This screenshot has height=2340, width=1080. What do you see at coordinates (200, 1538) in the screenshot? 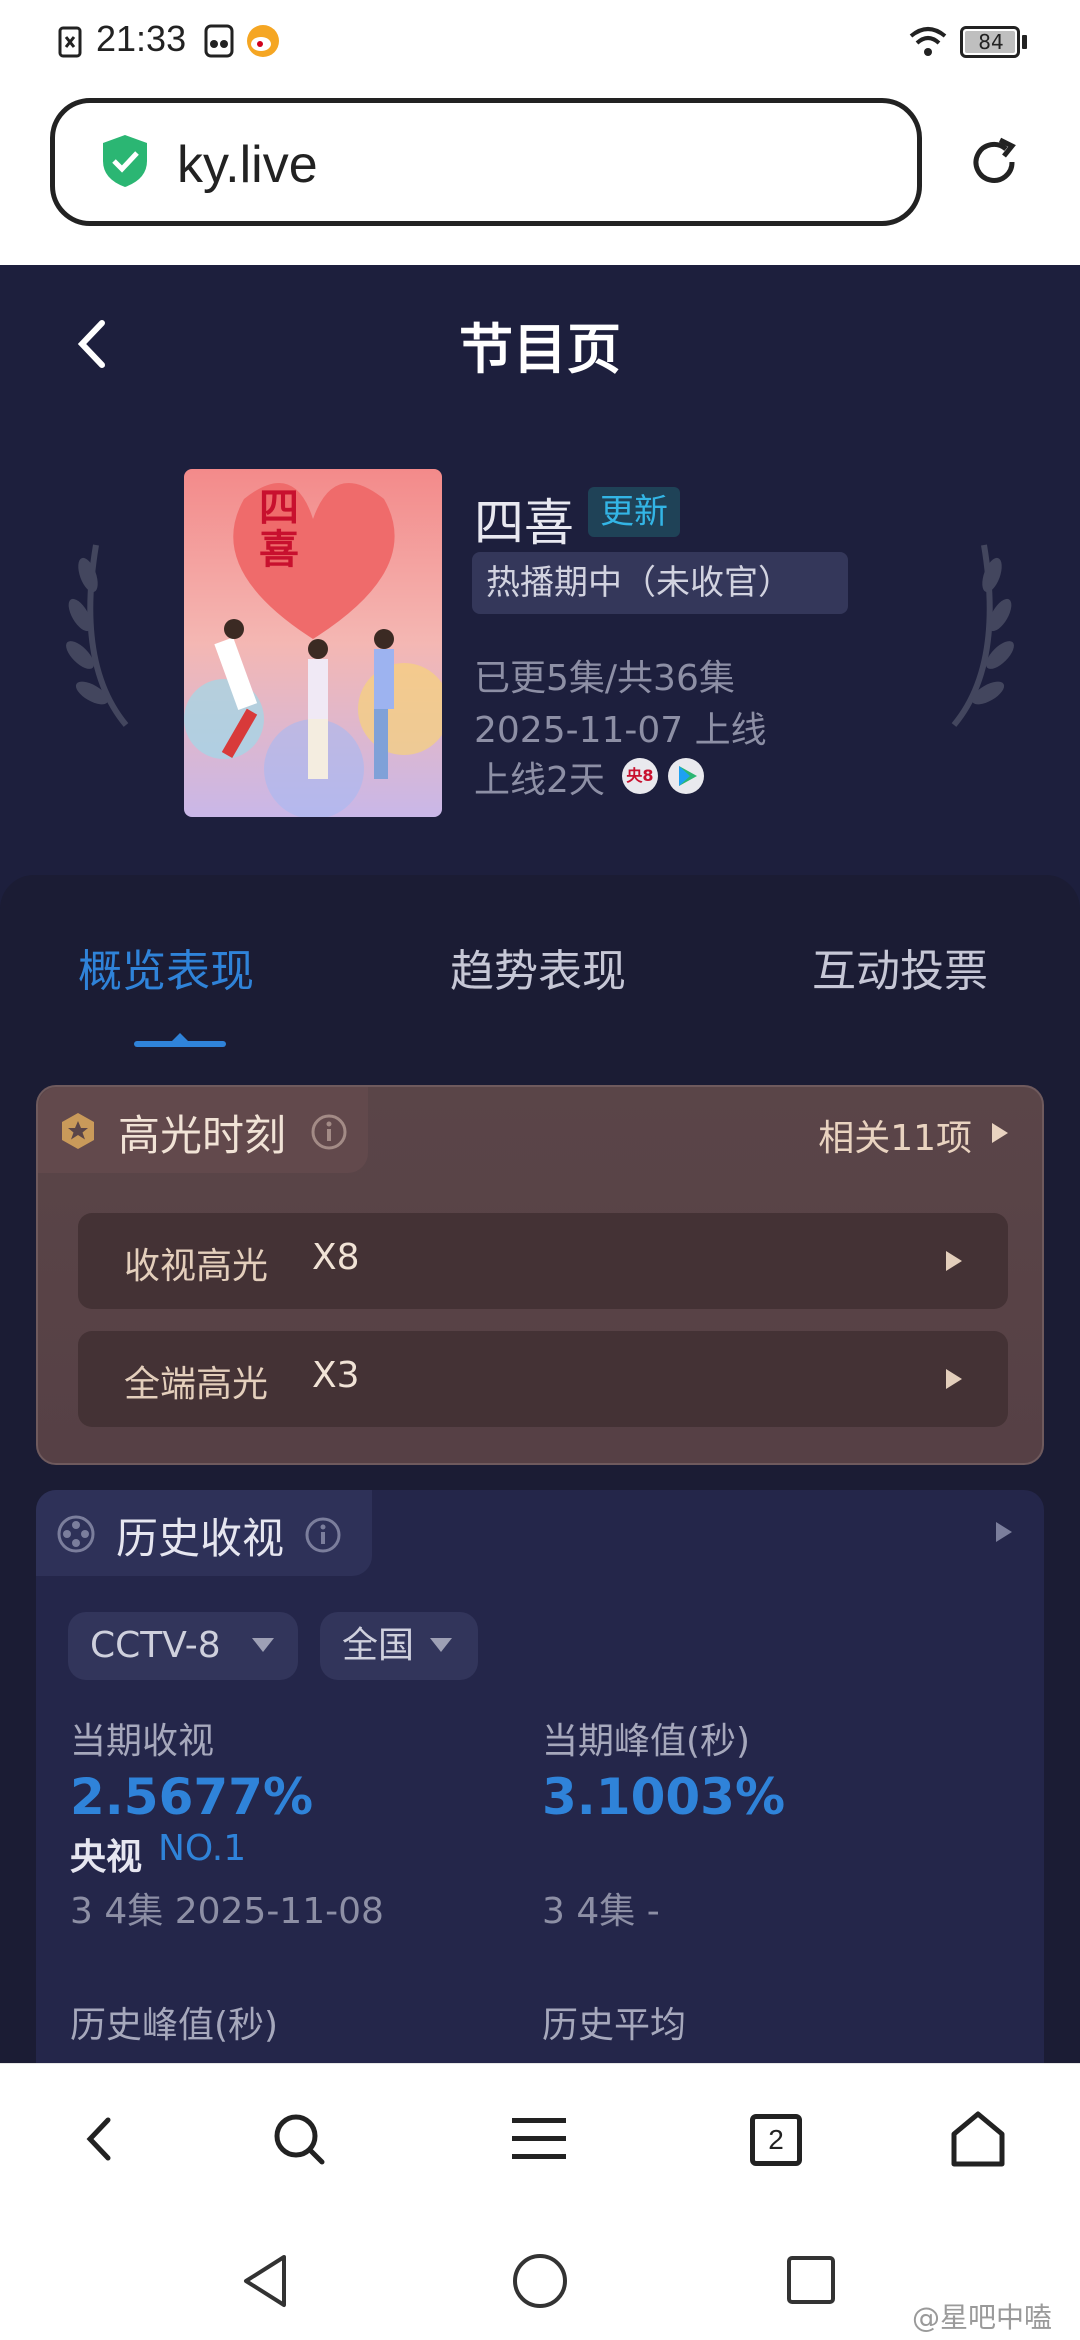
I see `history-title: 历史收视` at bounding box center [200, 1538].